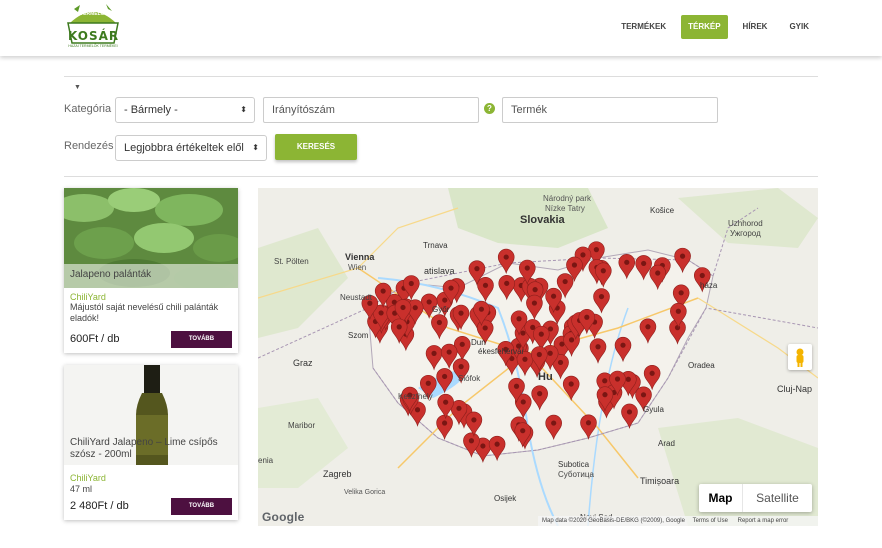 This screenshot has height=548, width=882. Describe the element at coordinates (441, 176) in the screenshot. I see `divider` at that location.